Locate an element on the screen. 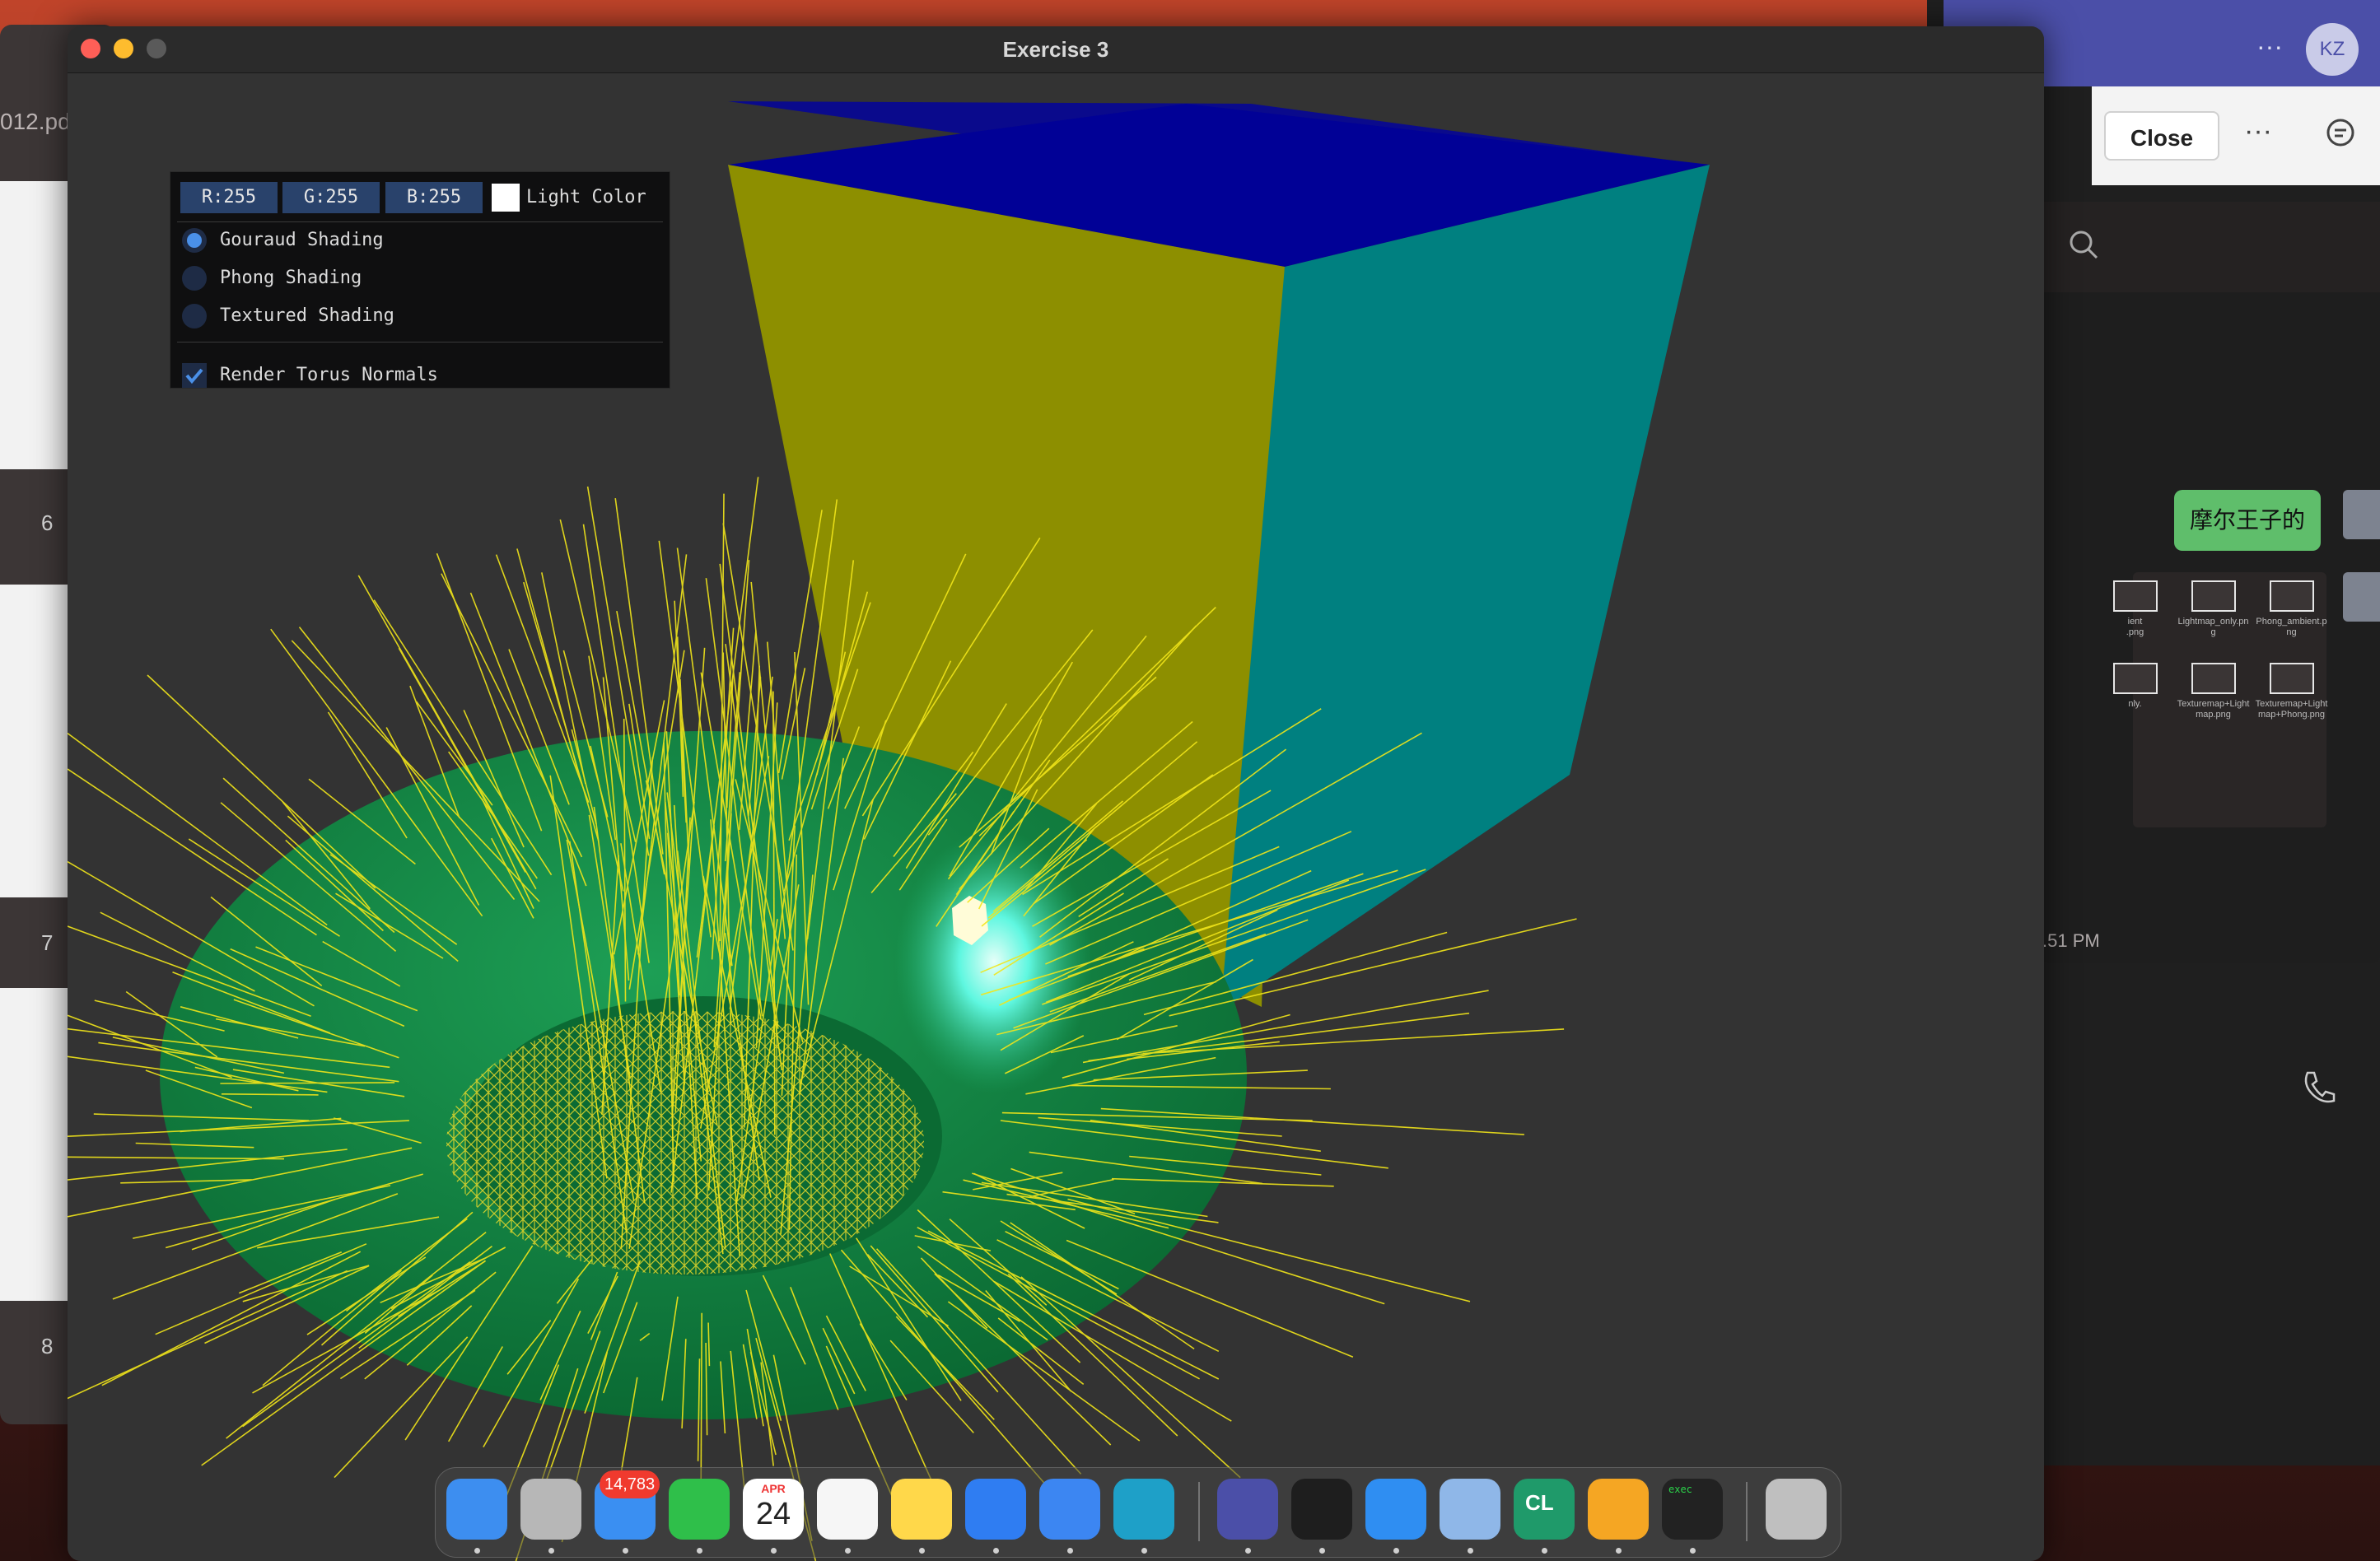 The image size is (2380, 1561). file-name: Texturemap+Light map.png is located at coordinates (2213, 709).